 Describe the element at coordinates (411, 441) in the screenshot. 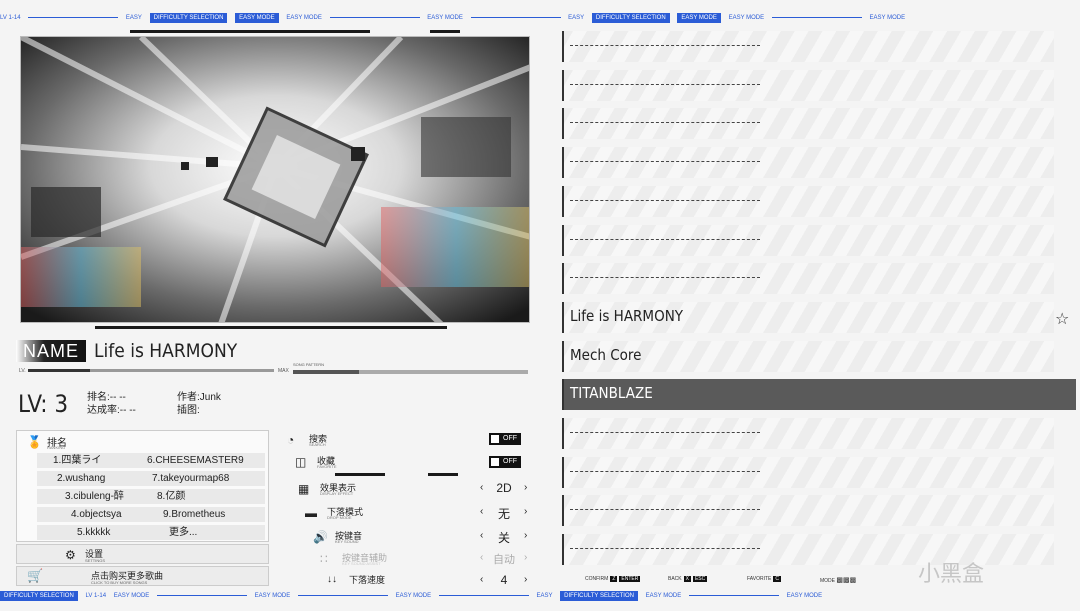

I see `search-option: ◔ 搜索 SEARCH OFF` at that location.